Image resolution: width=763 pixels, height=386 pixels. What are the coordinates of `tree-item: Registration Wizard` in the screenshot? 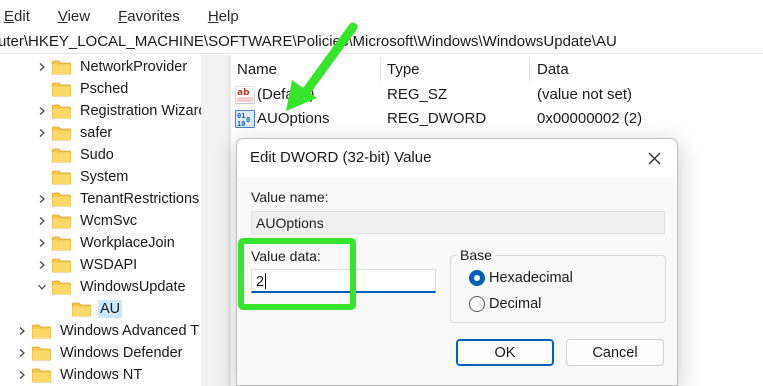 It's located at (122, 111).